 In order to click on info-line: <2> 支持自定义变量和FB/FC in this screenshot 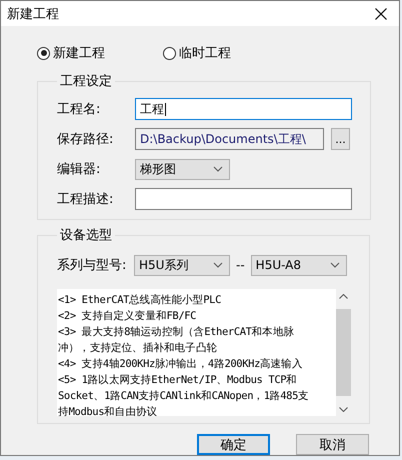, I will do `click(128, 316)`.